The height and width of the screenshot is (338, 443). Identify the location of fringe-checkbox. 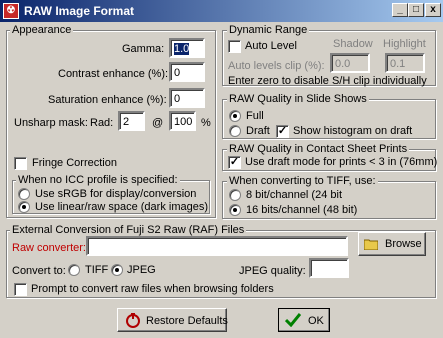
(20, 163).